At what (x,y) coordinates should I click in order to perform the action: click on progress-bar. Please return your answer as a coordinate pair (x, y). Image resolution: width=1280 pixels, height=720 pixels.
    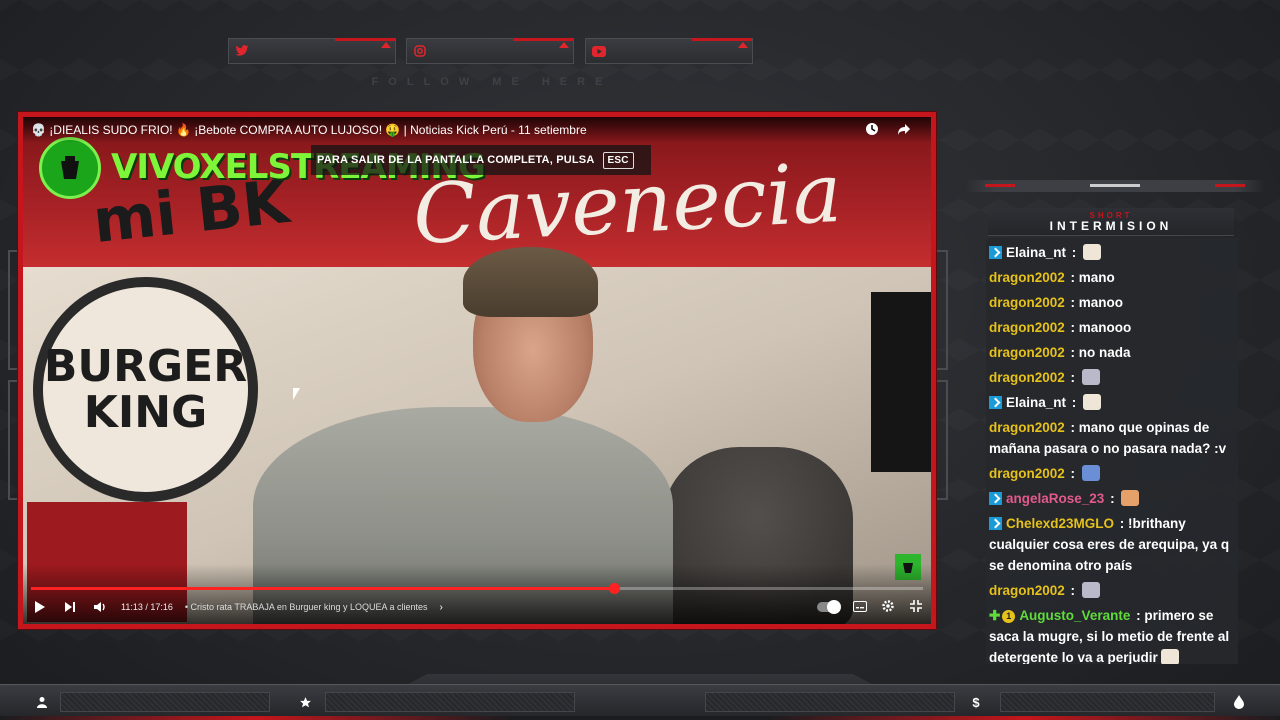
    Looking at the image, I should click on (477, 588).